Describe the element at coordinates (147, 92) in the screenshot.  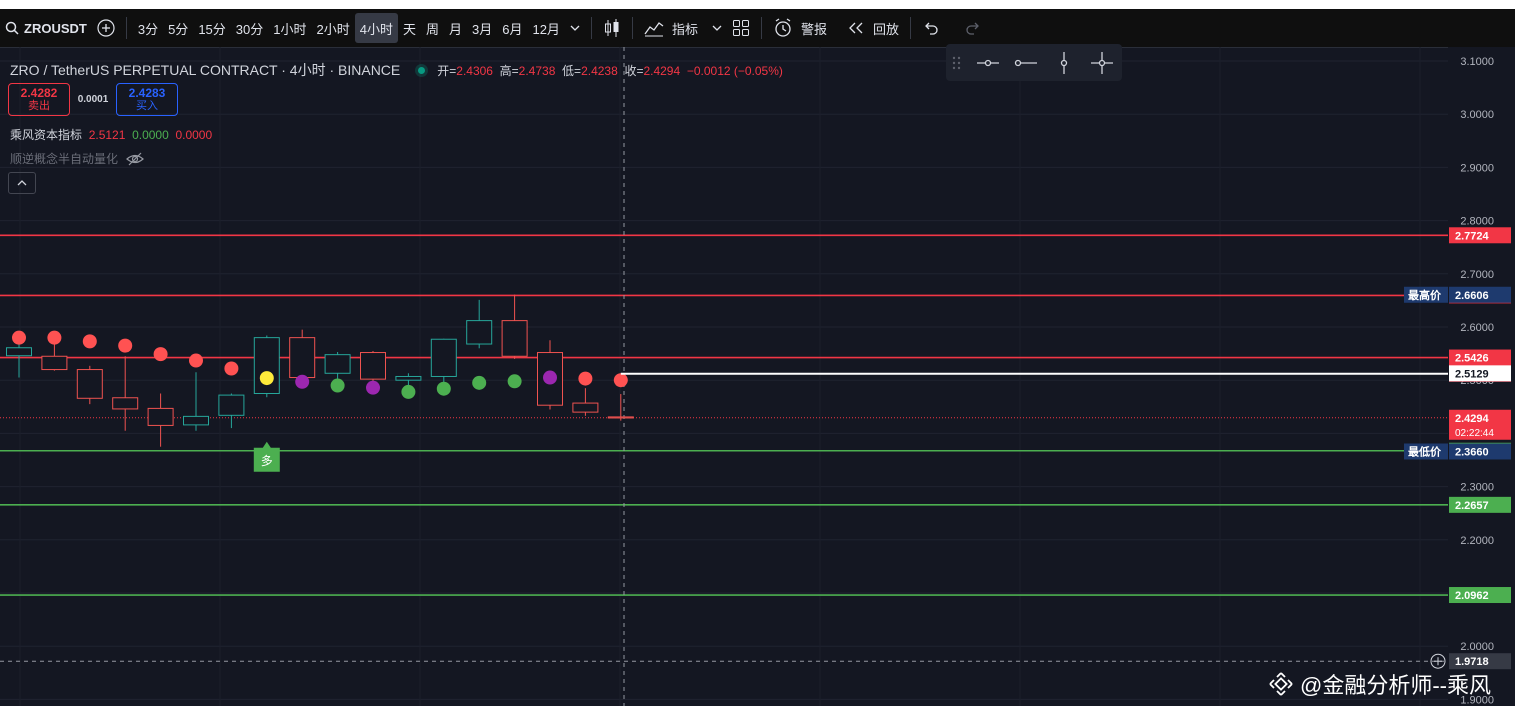
I see `buy-price: 2.4283` at that location.